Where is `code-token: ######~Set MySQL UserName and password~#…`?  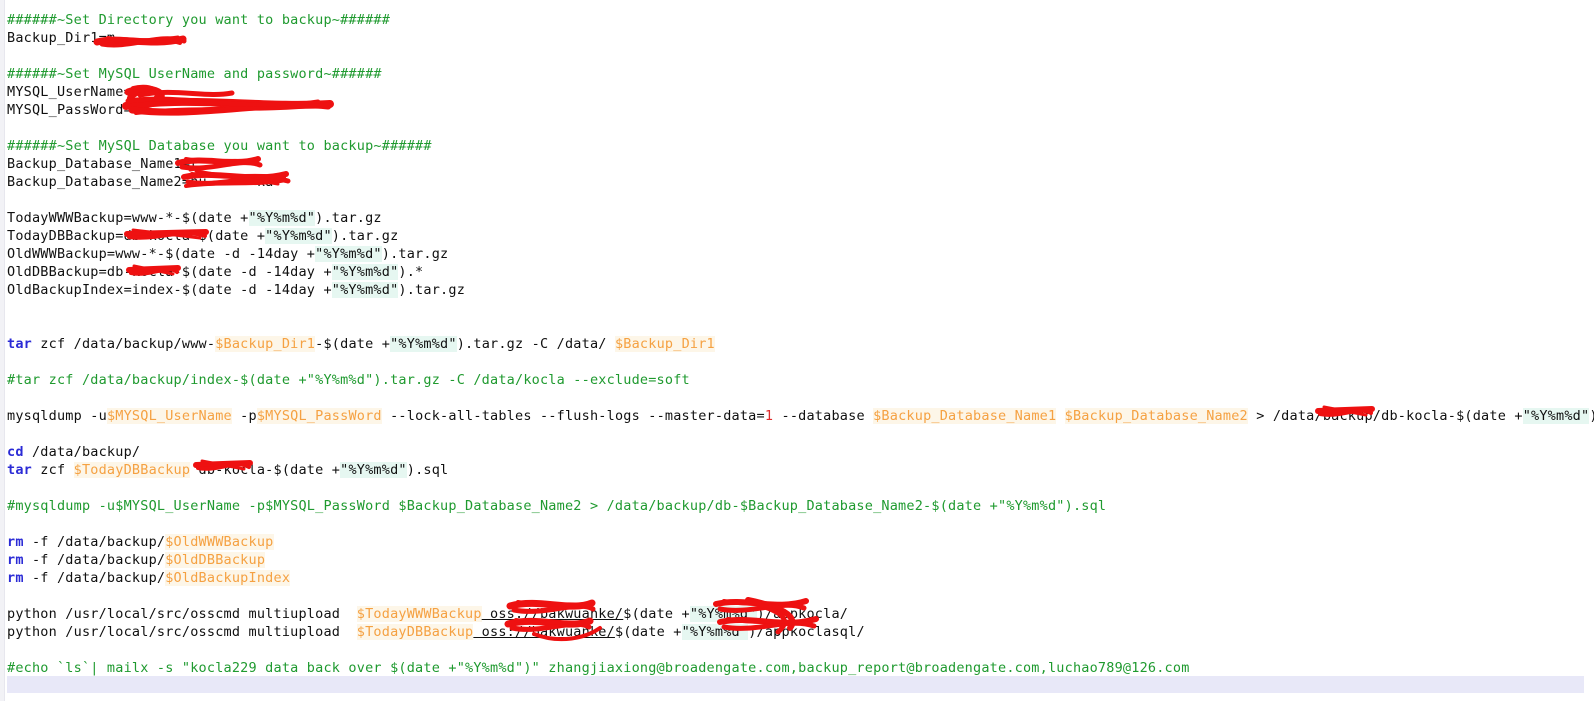 code-token: ######~Set MySQL UserName and password~#… is located at coordinates (194, 74).